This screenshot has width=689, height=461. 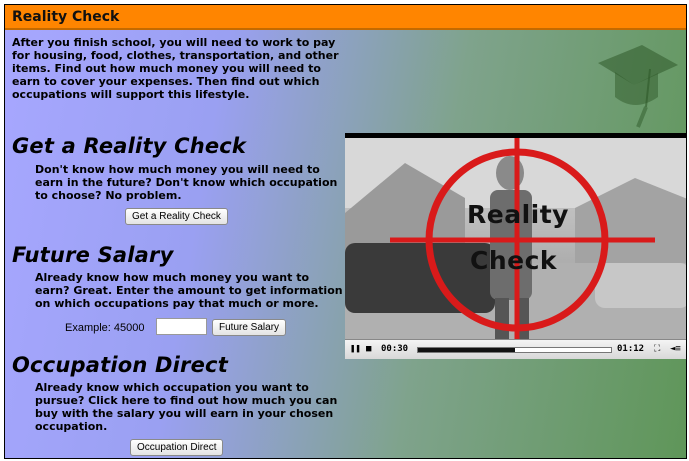 What do you see at coordinates (631, 349) in the screenshot?
I see `duration-time: 01:12` at bounding box center [631, 349].